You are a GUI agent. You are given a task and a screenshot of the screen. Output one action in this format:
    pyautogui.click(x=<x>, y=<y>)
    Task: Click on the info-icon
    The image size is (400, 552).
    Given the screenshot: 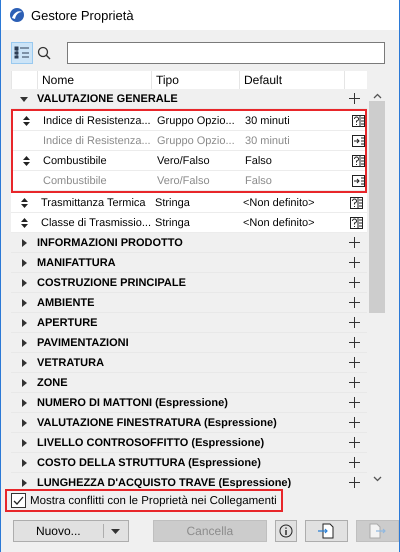 What is the action you would take?
    pyautogui.click(x=285, y=531)
    